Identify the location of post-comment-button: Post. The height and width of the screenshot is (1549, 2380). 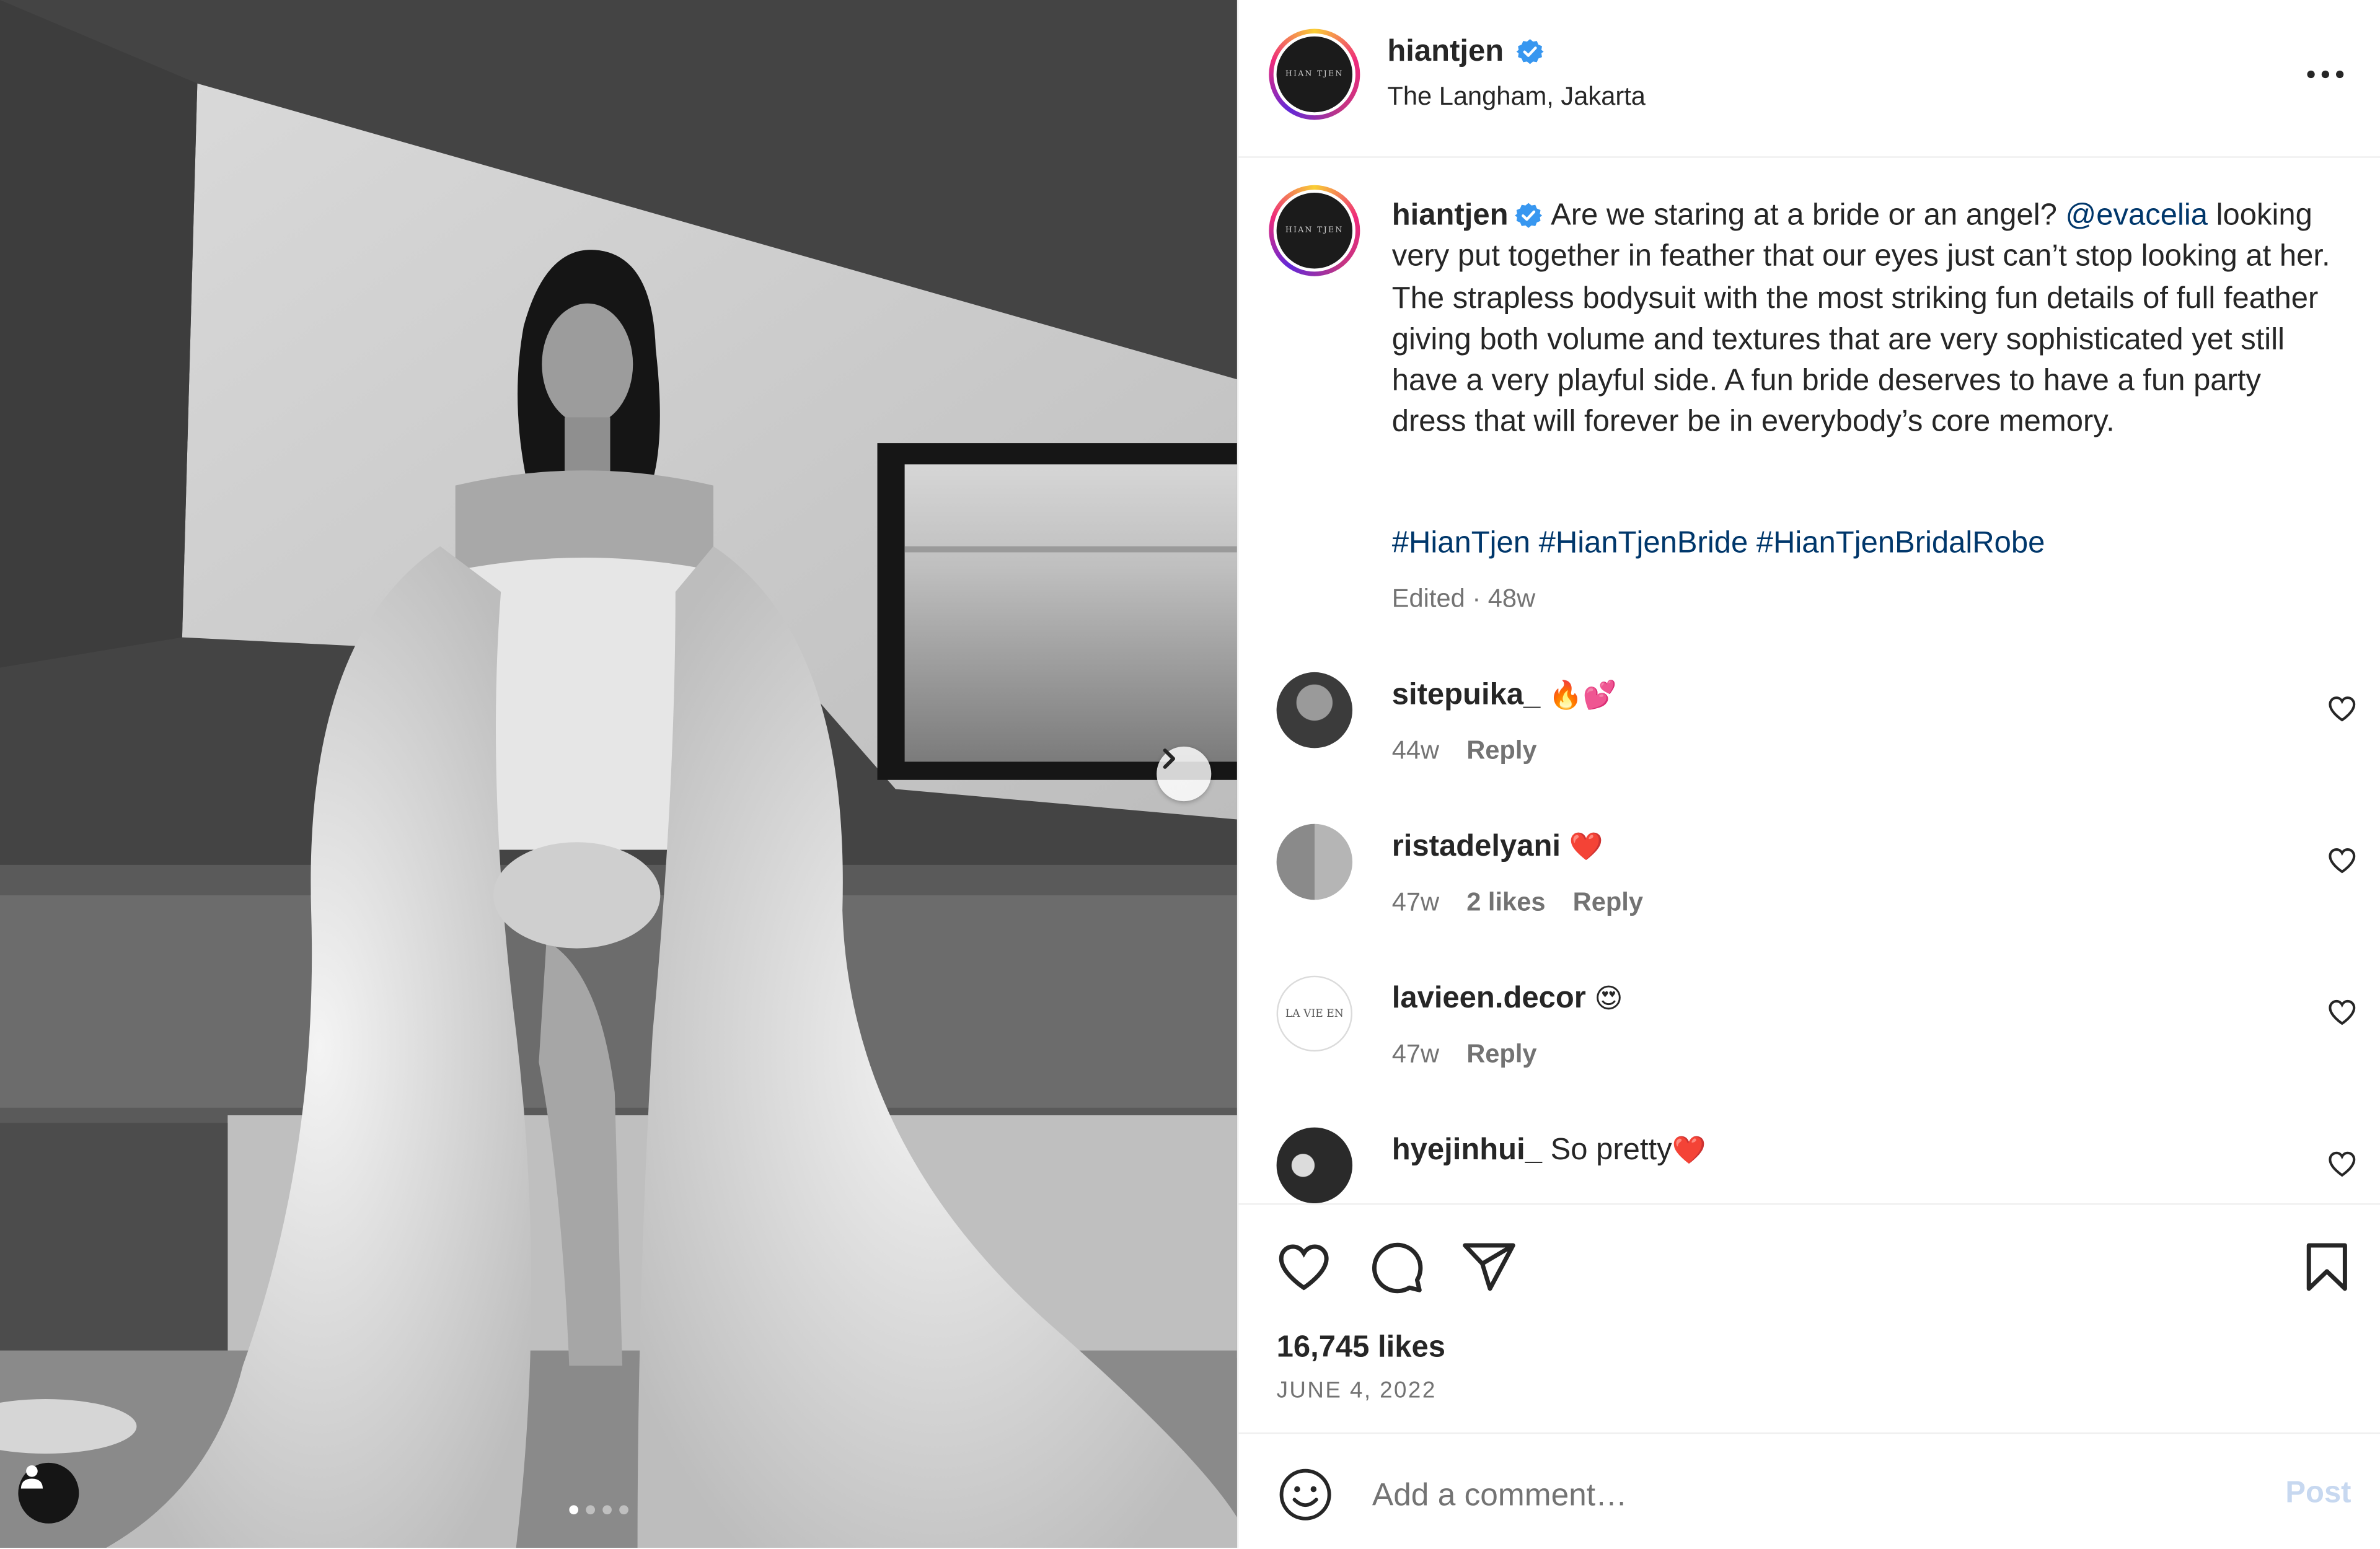
(2318, 1494).